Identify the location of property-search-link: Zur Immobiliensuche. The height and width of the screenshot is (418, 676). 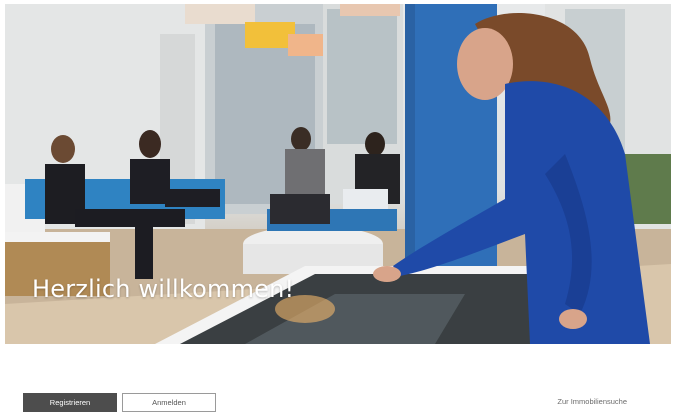
(592, 401).